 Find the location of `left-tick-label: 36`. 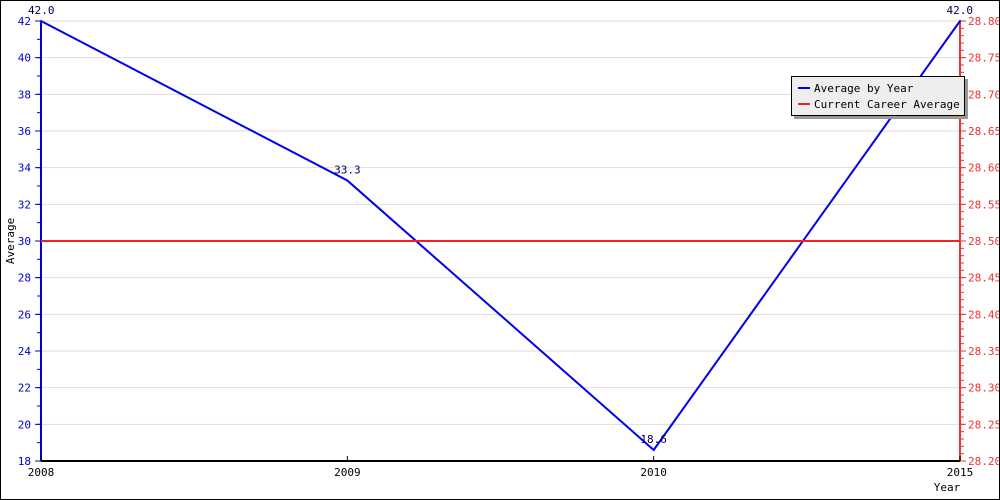

left-tick-label: 36 is located at coordinates (24, 131).